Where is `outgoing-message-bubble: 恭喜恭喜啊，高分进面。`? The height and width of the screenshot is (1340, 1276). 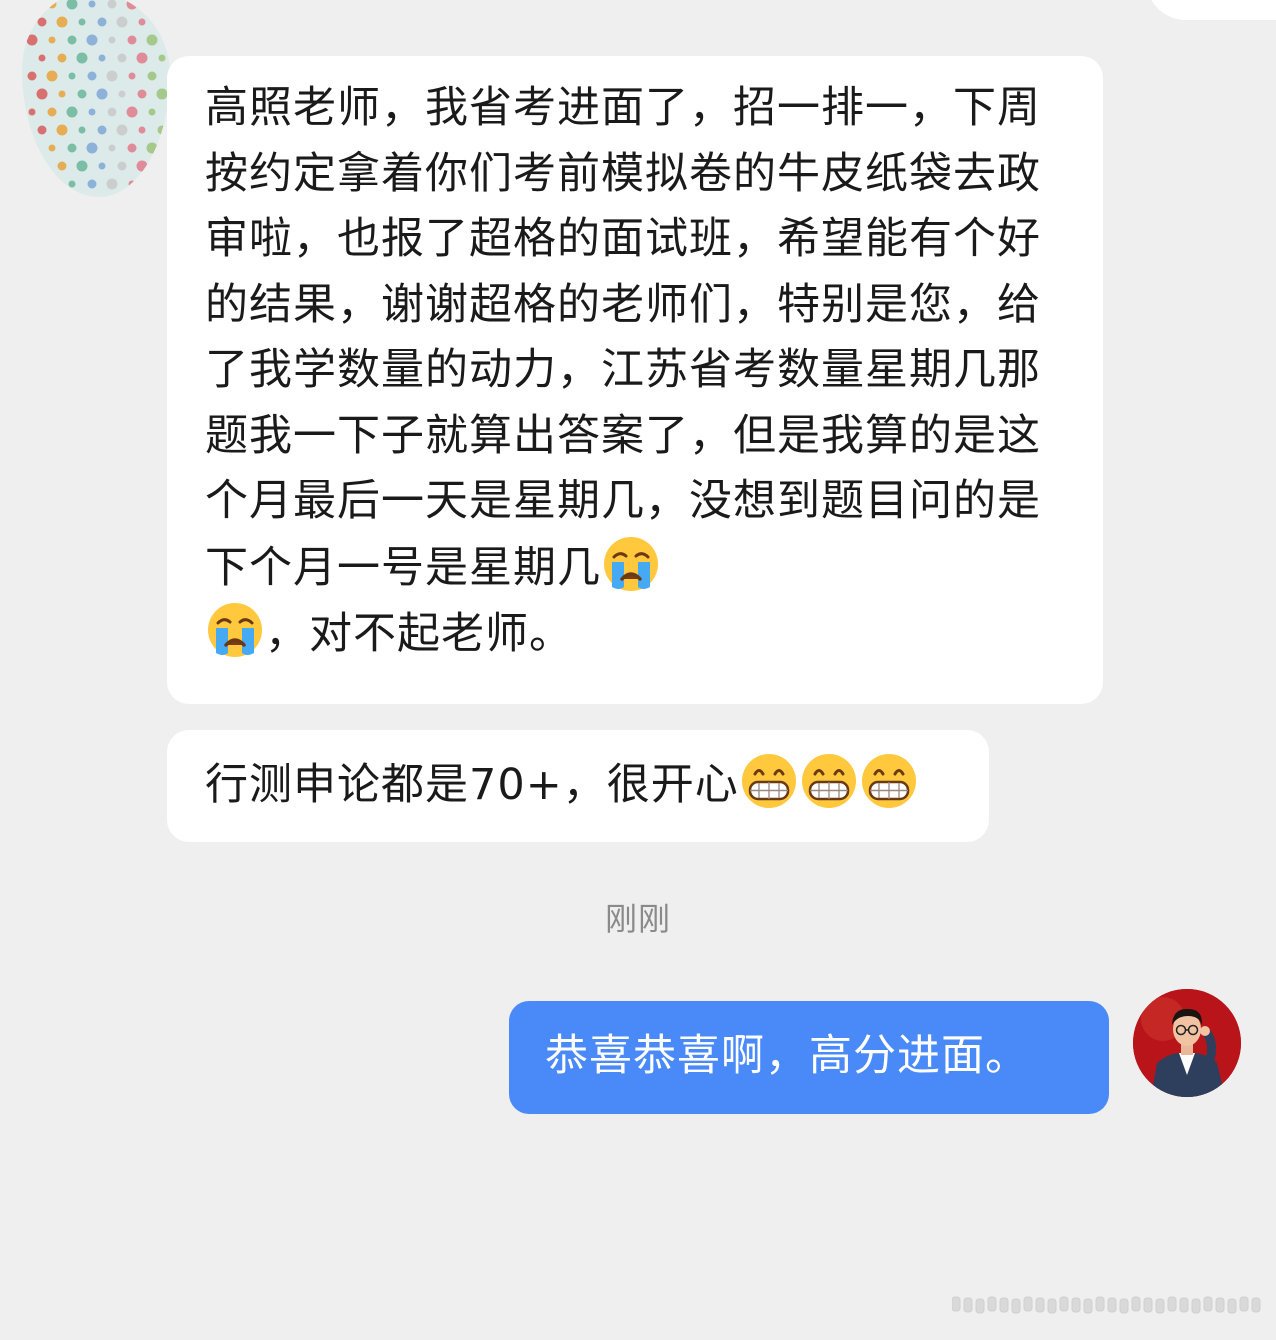
outgoing-message-bubble: 恭喜恭喜啊，高分进面。 is located at coordinates (809, 1057).